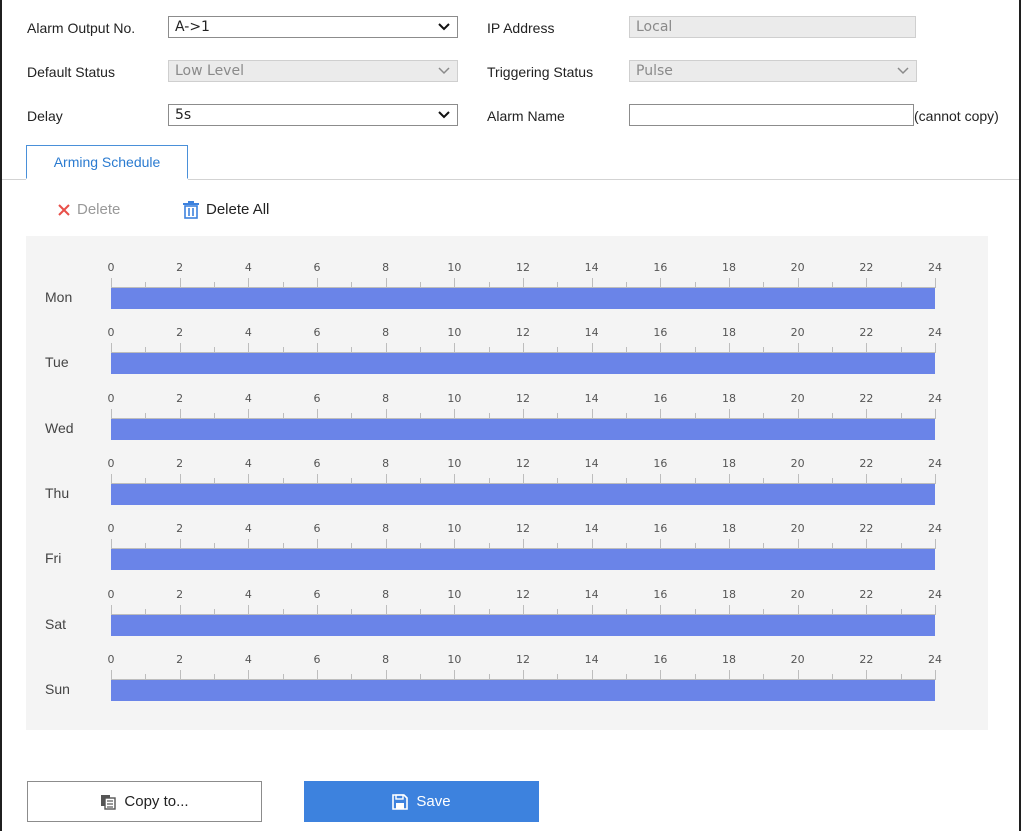 This screenshot has width=1021, height=831. I want to click on ip-address-label: IP Address, so click(521, 28).